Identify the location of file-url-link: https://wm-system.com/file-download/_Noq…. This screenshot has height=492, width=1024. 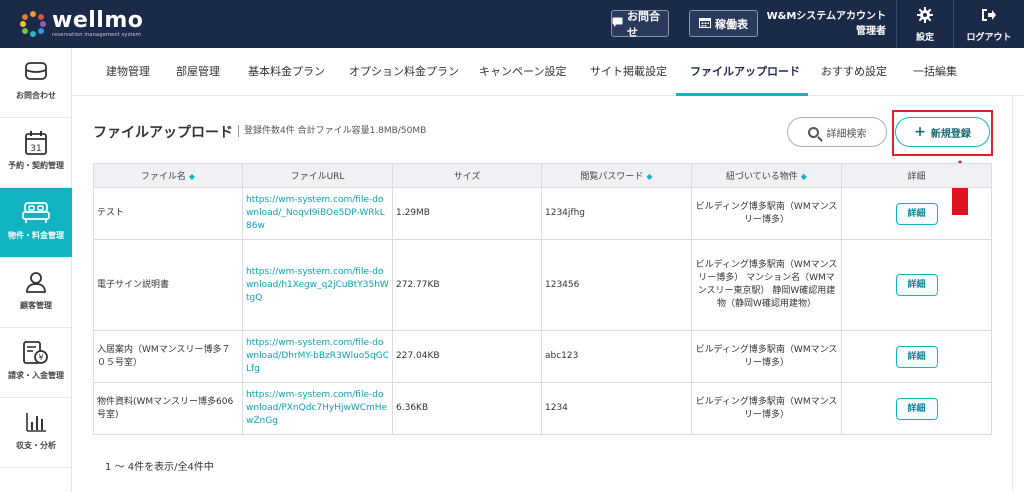
(317, 213).